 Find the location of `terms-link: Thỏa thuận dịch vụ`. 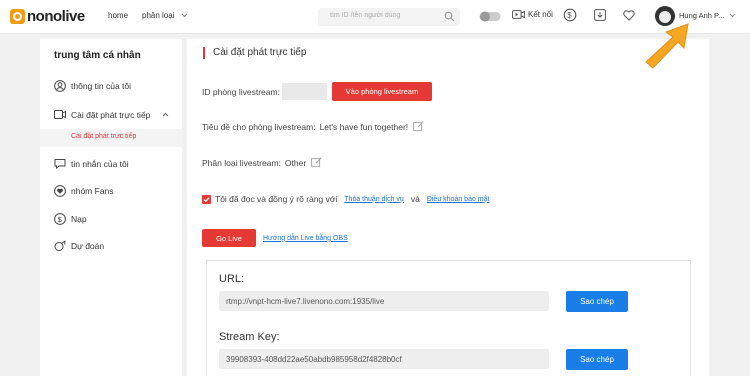

terms-link: Thỏa thuận dịch vụ is located at coordinates (374, 199).